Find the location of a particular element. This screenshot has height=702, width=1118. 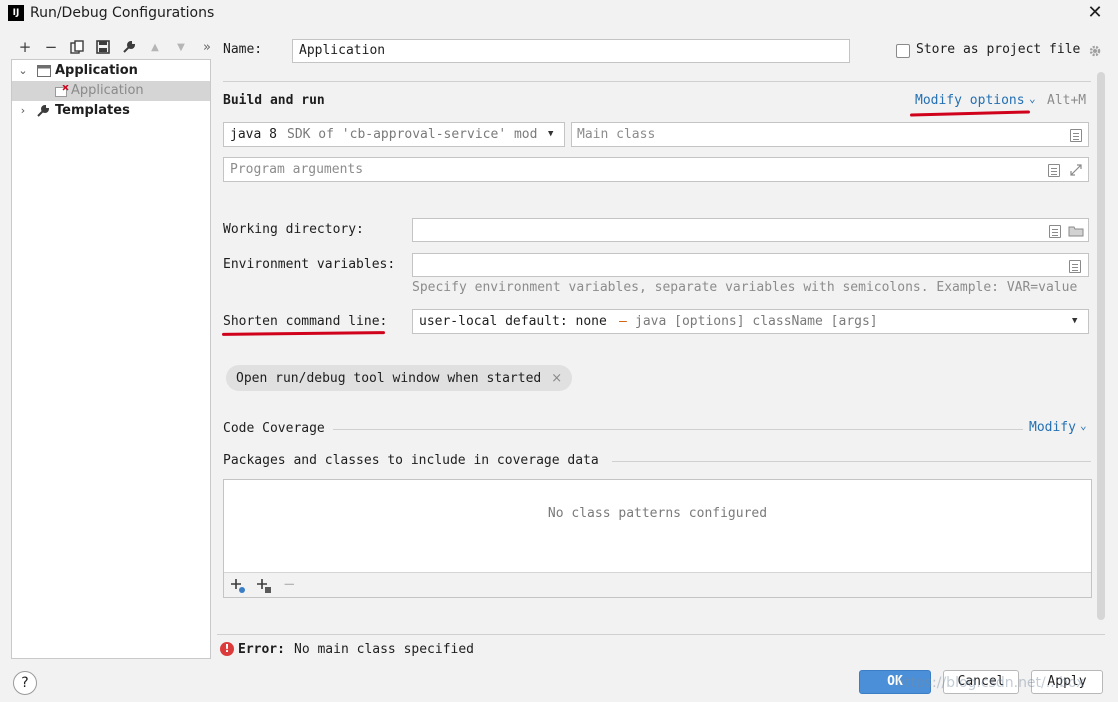

expand-icon is located at coordinates (1076, 170).